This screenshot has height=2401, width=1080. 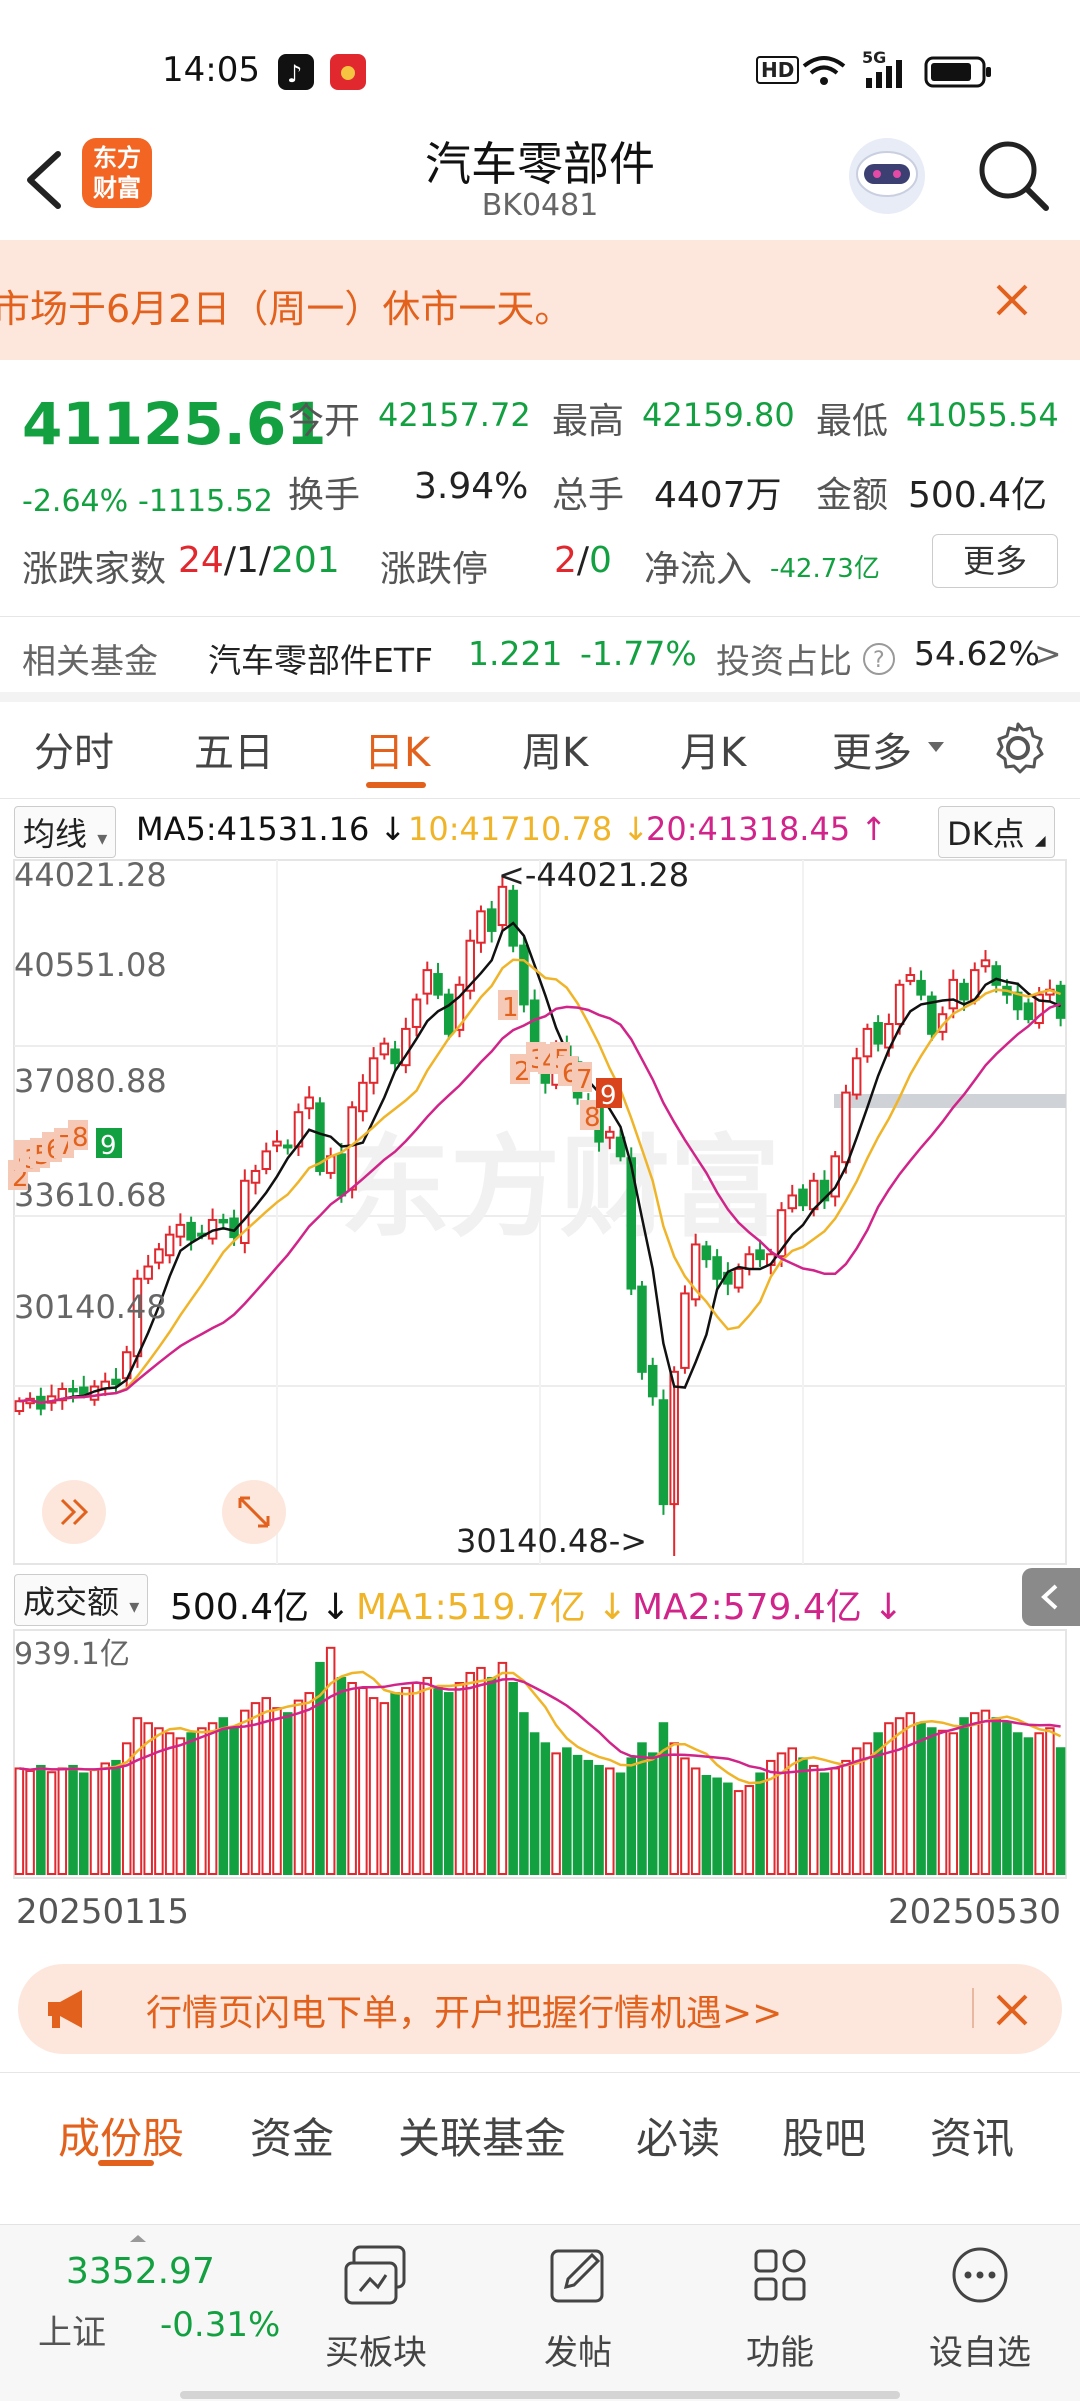 What do you see at coordinates (780, 2275) in the screenshot?
I see `grid-icon` at bounding box center [780, 2275].